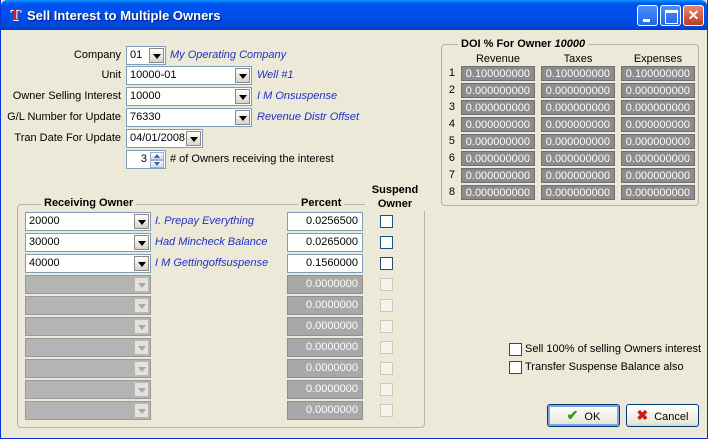 The width and height of the screenshot is (708, 439). I want to click on receiving-owner-header: Receiving Owner, so click(89, 203).